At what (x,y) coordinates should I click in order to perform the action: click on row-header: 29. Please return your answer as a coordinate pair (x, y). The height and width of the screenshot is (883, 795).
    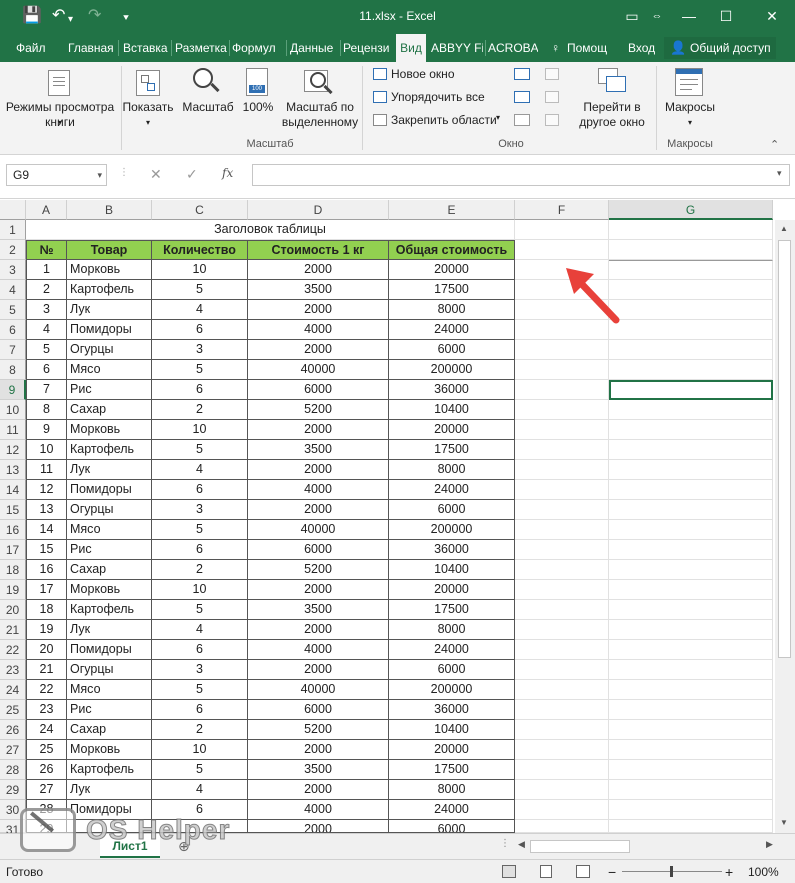
    Looking at the image, I should click on (13, 790).